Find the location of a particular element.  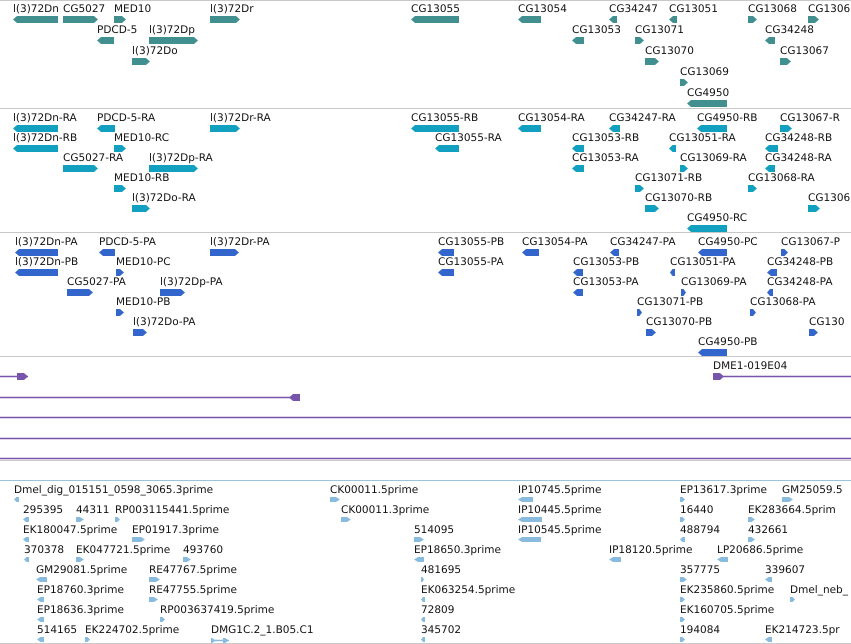

feature-label: GM29081.5prime is located at coordinates (82, 570).